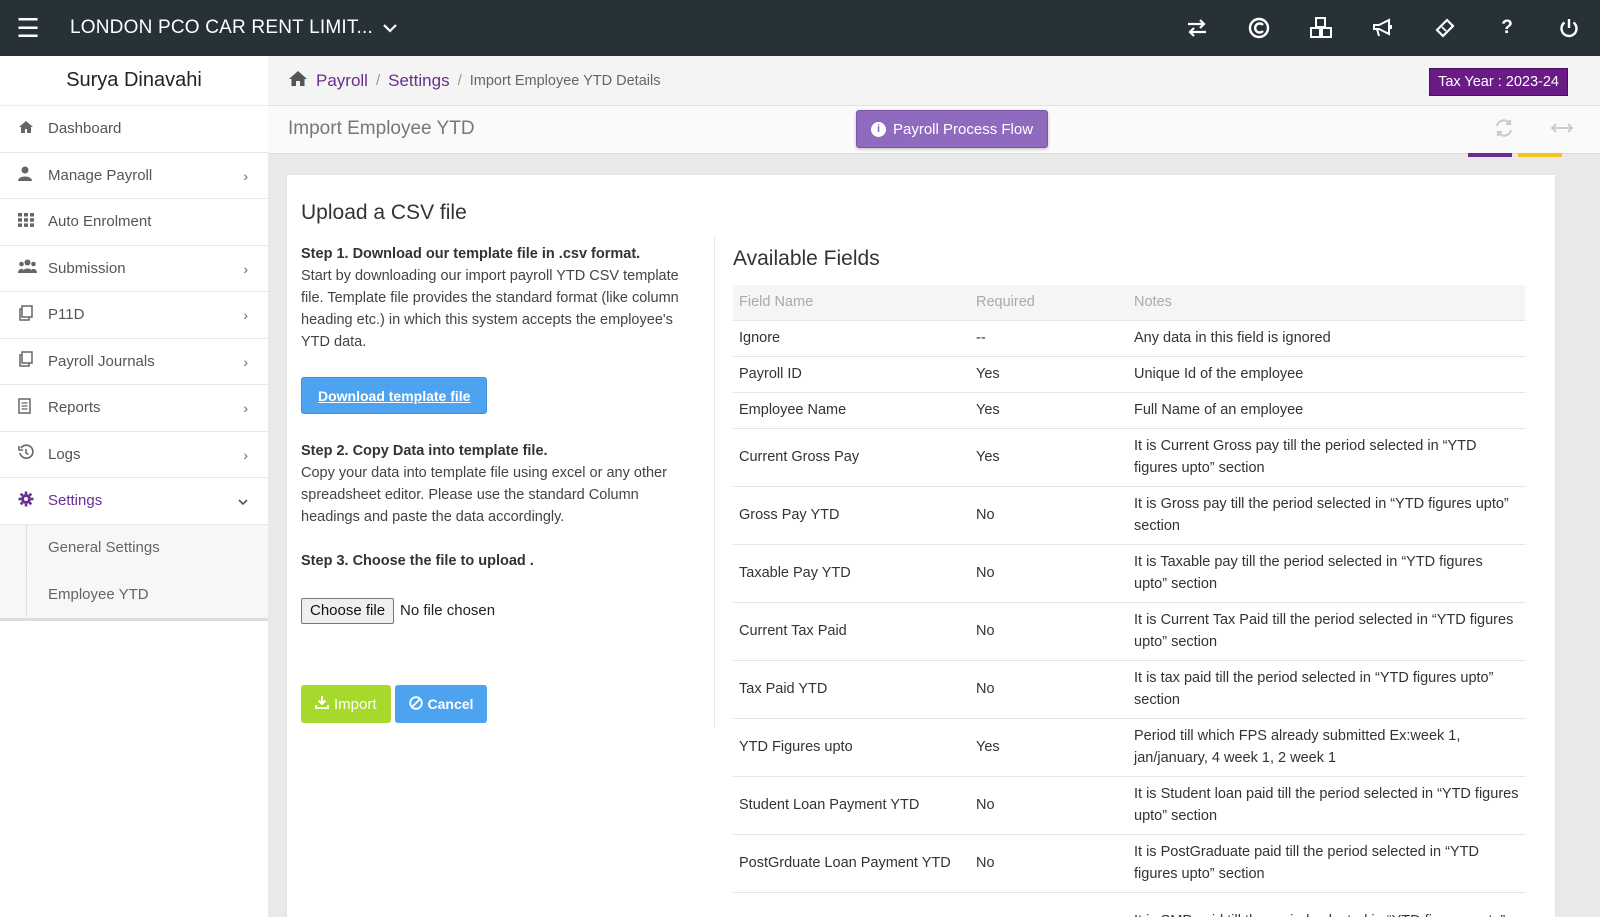 This screenshot has height=917, width=1600. I want to click on available-fields-title: Available Fields, so click(806, 258).